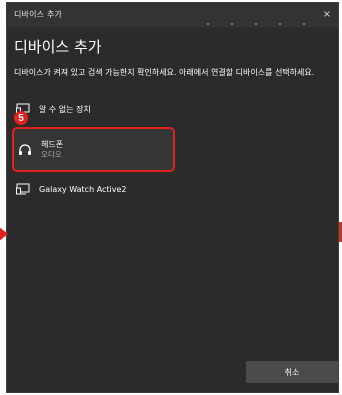 The height and width of the screenshot is (395, 342). I want to click on title-bar: 디바이스 추가 ×, so click(172, 15).